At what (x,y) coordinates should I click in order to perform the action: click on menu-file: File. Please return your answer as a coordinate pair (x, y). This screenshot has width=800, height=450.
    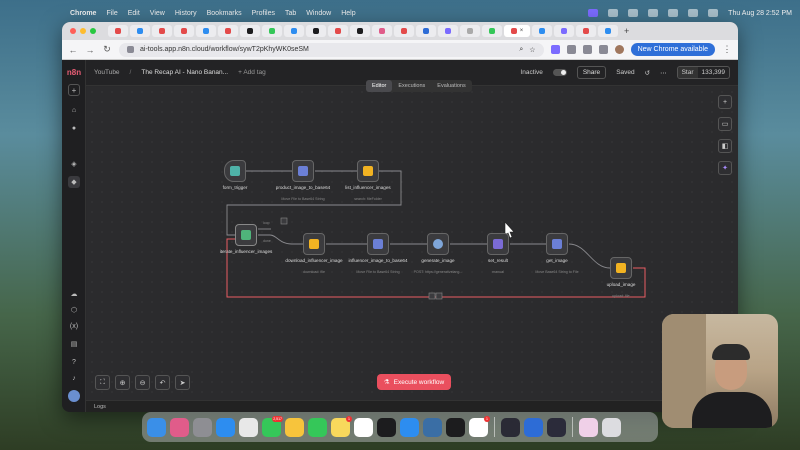
    Looking at the image, I should click on (111, 13).